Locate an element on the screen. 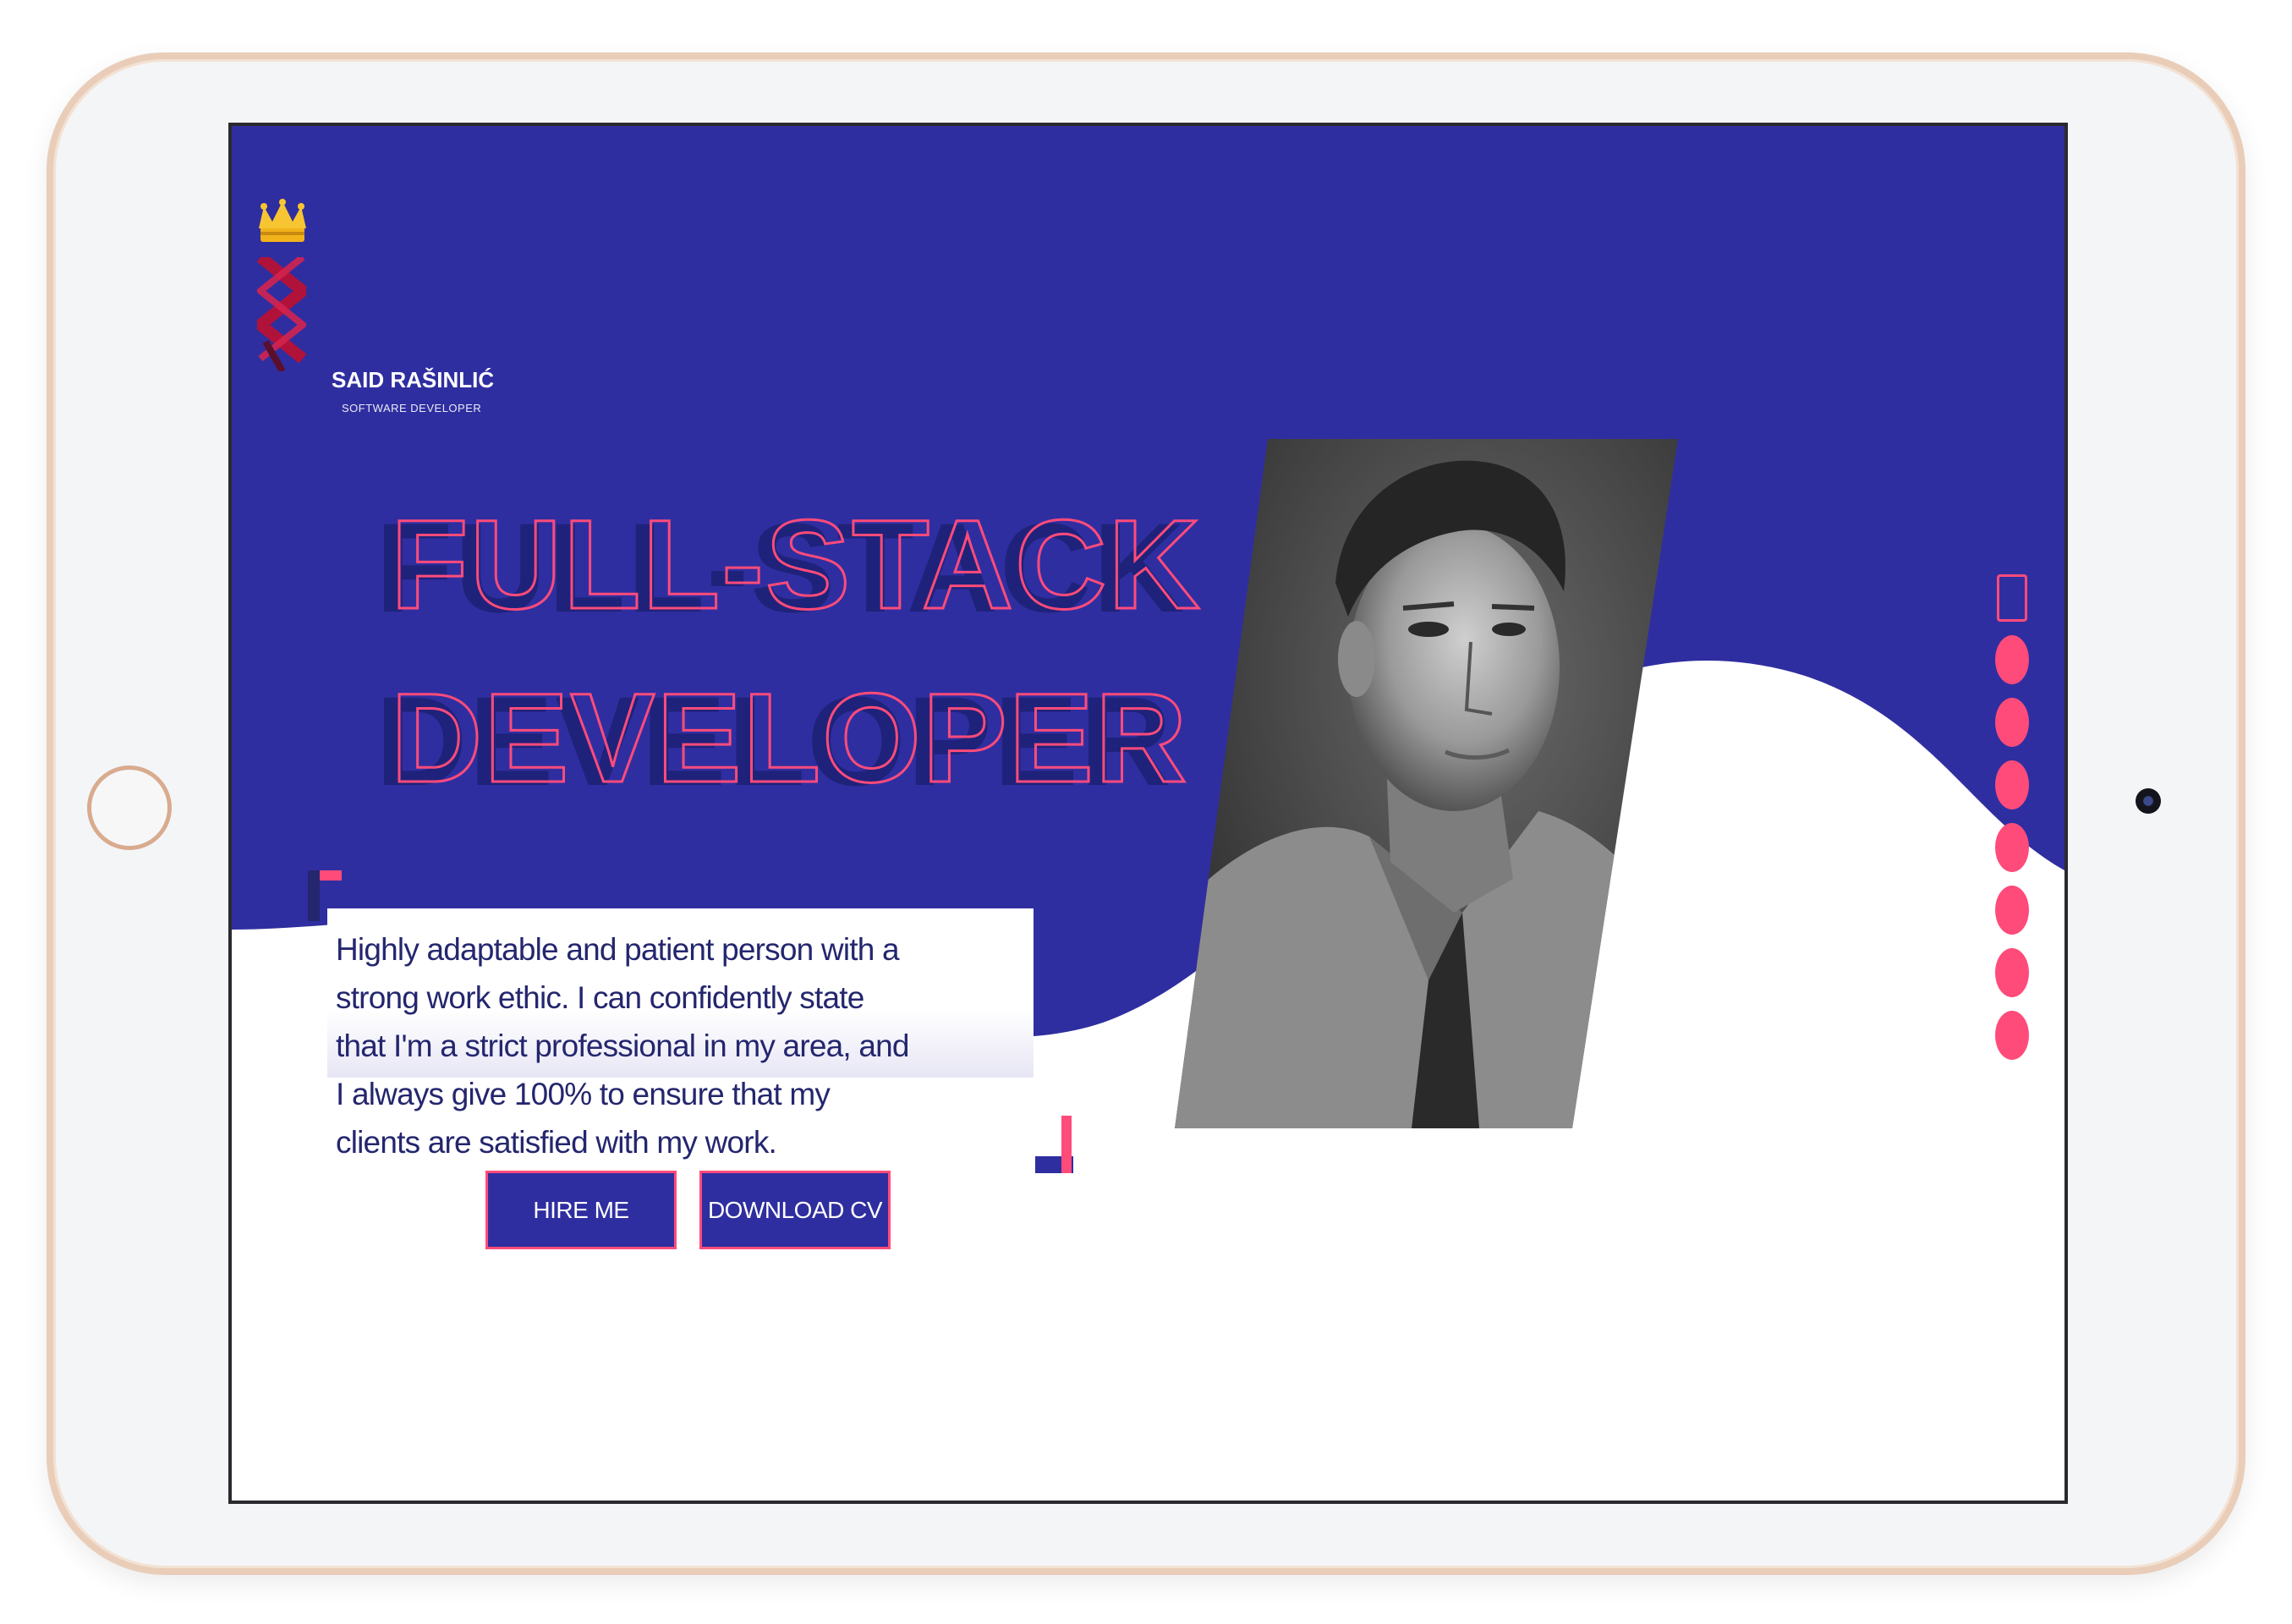  hire-me-button: HIRE ME is located at coordinates (581, 1210).